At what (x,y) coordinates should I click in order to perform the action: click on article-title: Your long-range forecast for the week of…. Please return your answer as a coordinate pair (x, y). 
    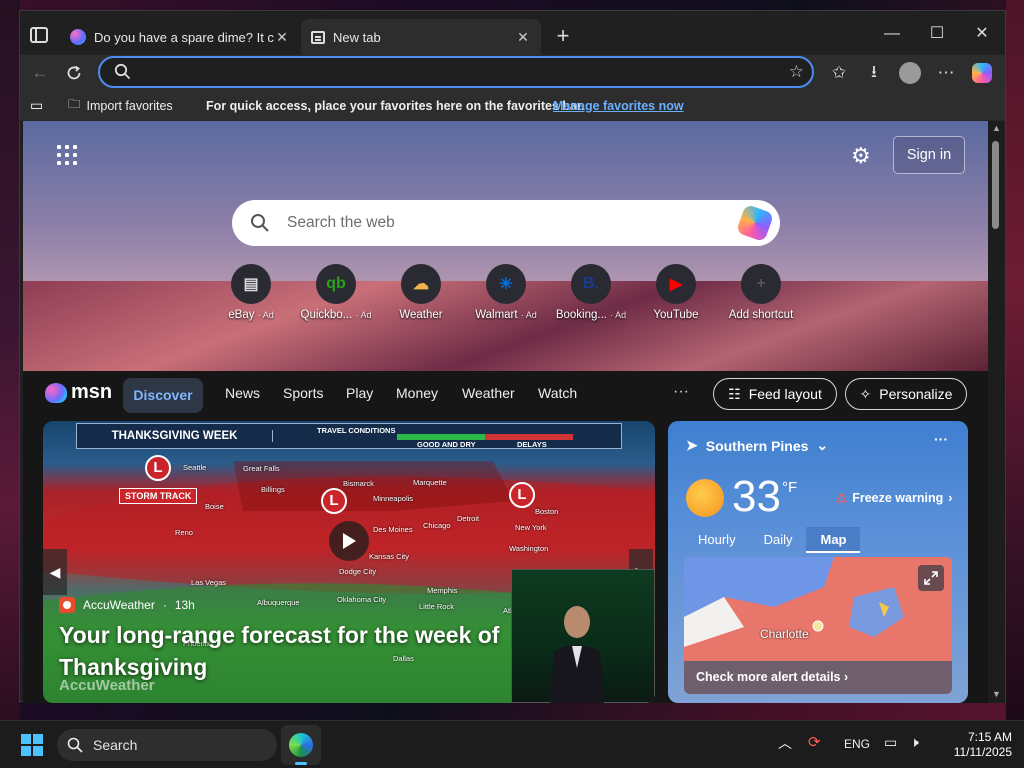
    Looking at the image, I should click on (289, 651).